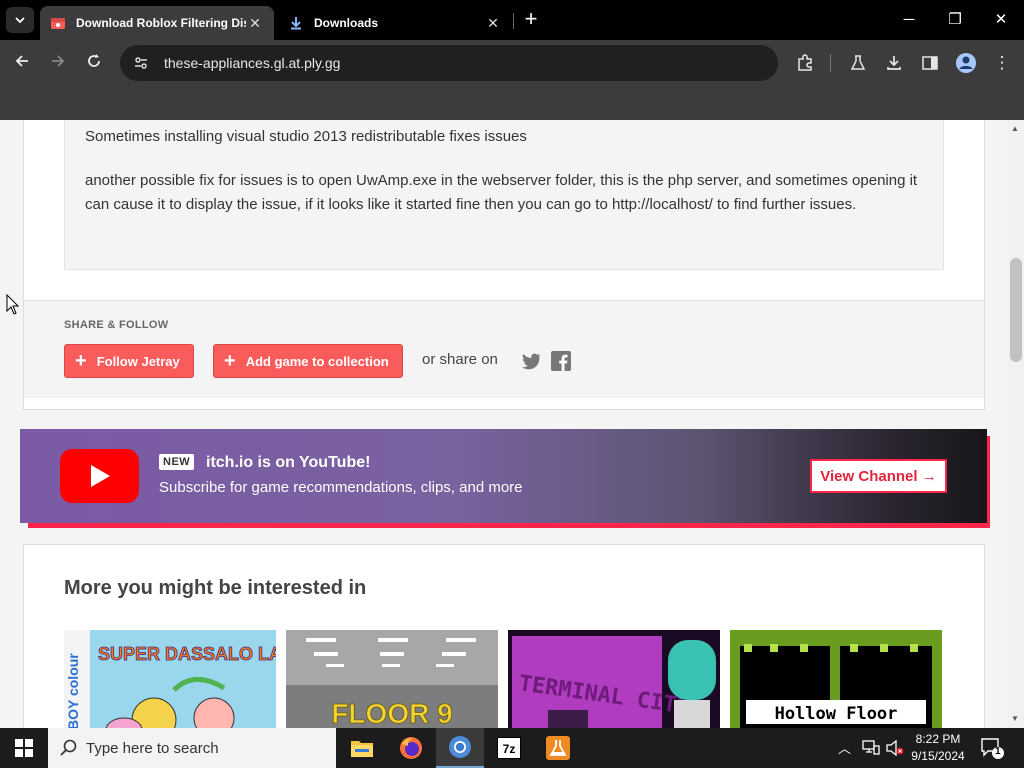  What do you see at coordinates (161, 23) in the screenshot?
I see `tab-title: Download Roblox Filtering Dis` at bounding box center [161, 23].